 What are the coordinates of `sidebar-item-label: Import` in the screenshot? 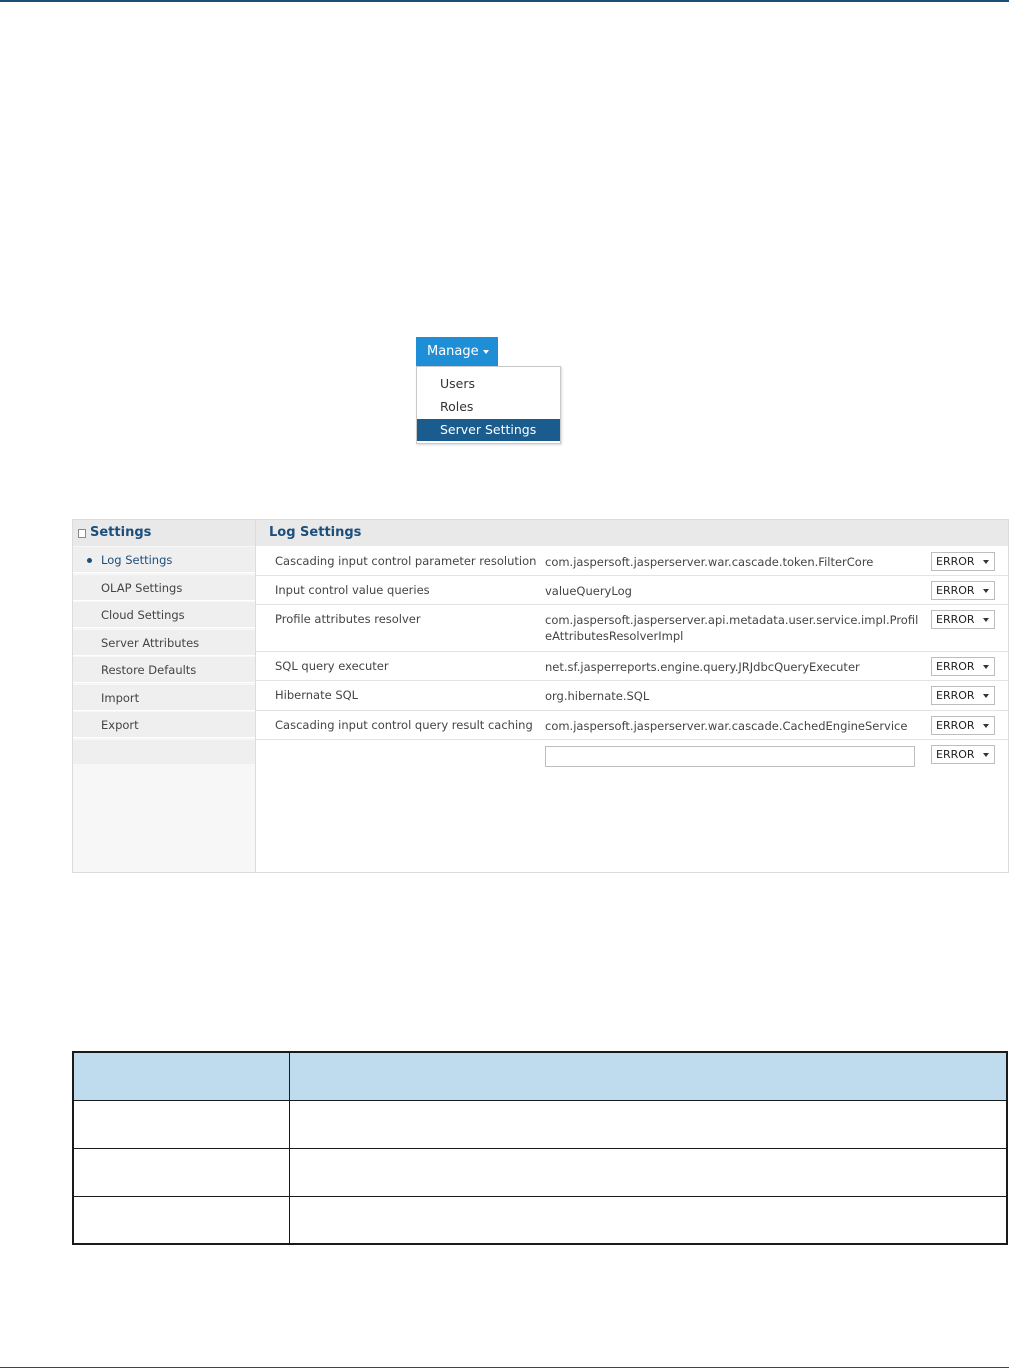 It's located at (120, 698).